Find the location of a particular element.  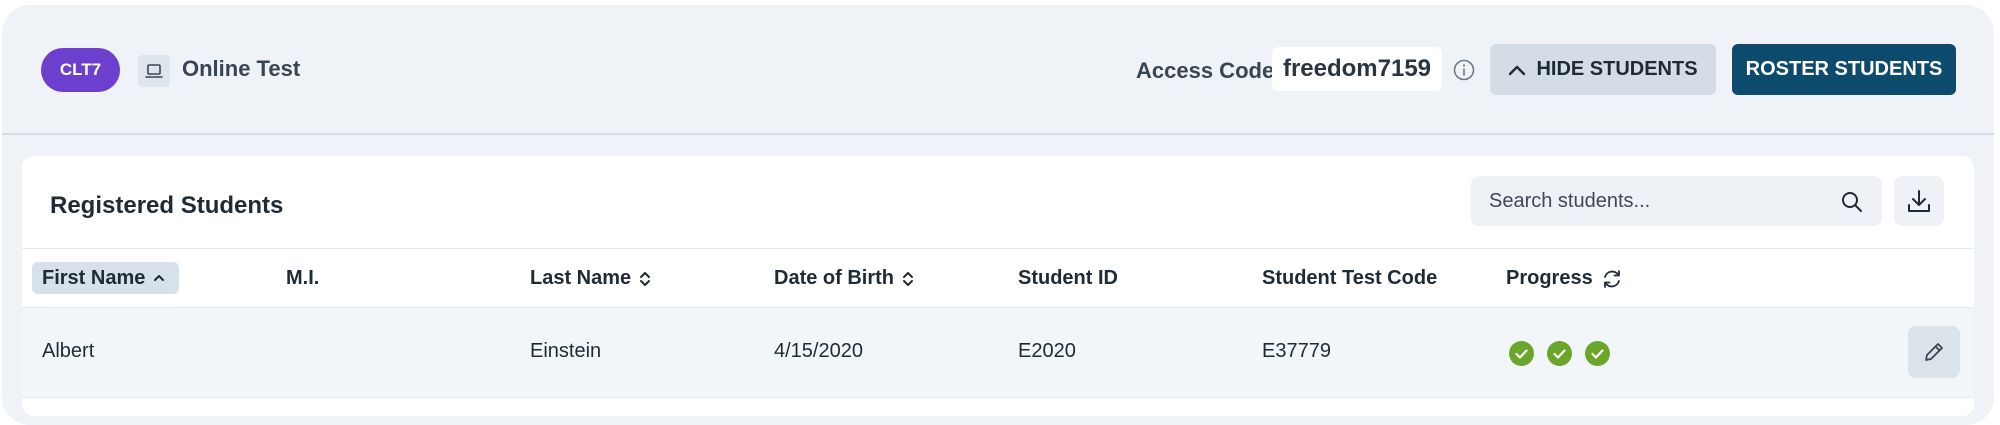

hide-students-button: HIDE STUDENTS is located at coordinates (1603, 69).